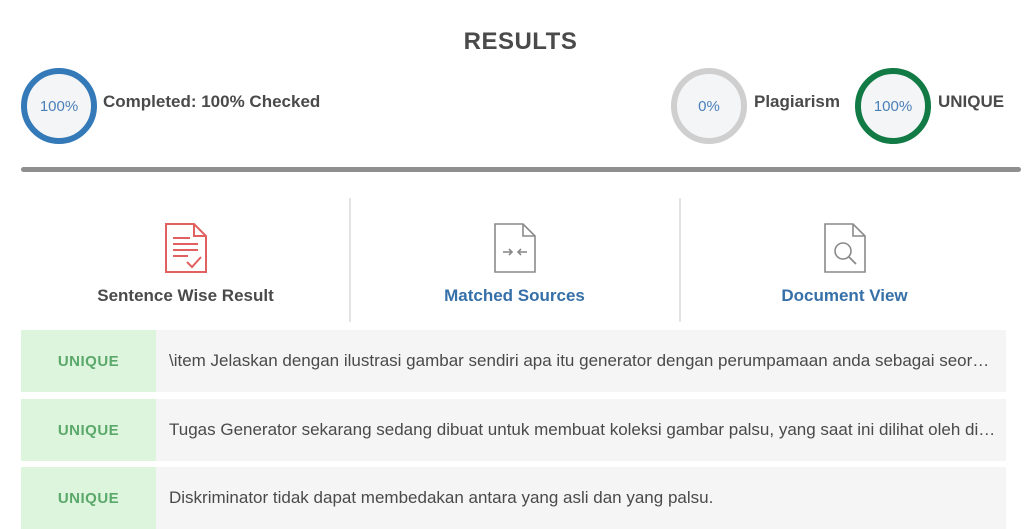 This screenshot has width=1031, height=529. What do you see at coordinates (212, 101) in the screenshot?
I see `completed-label: Completed: 100% Checked` at bounding box center [212, 101].